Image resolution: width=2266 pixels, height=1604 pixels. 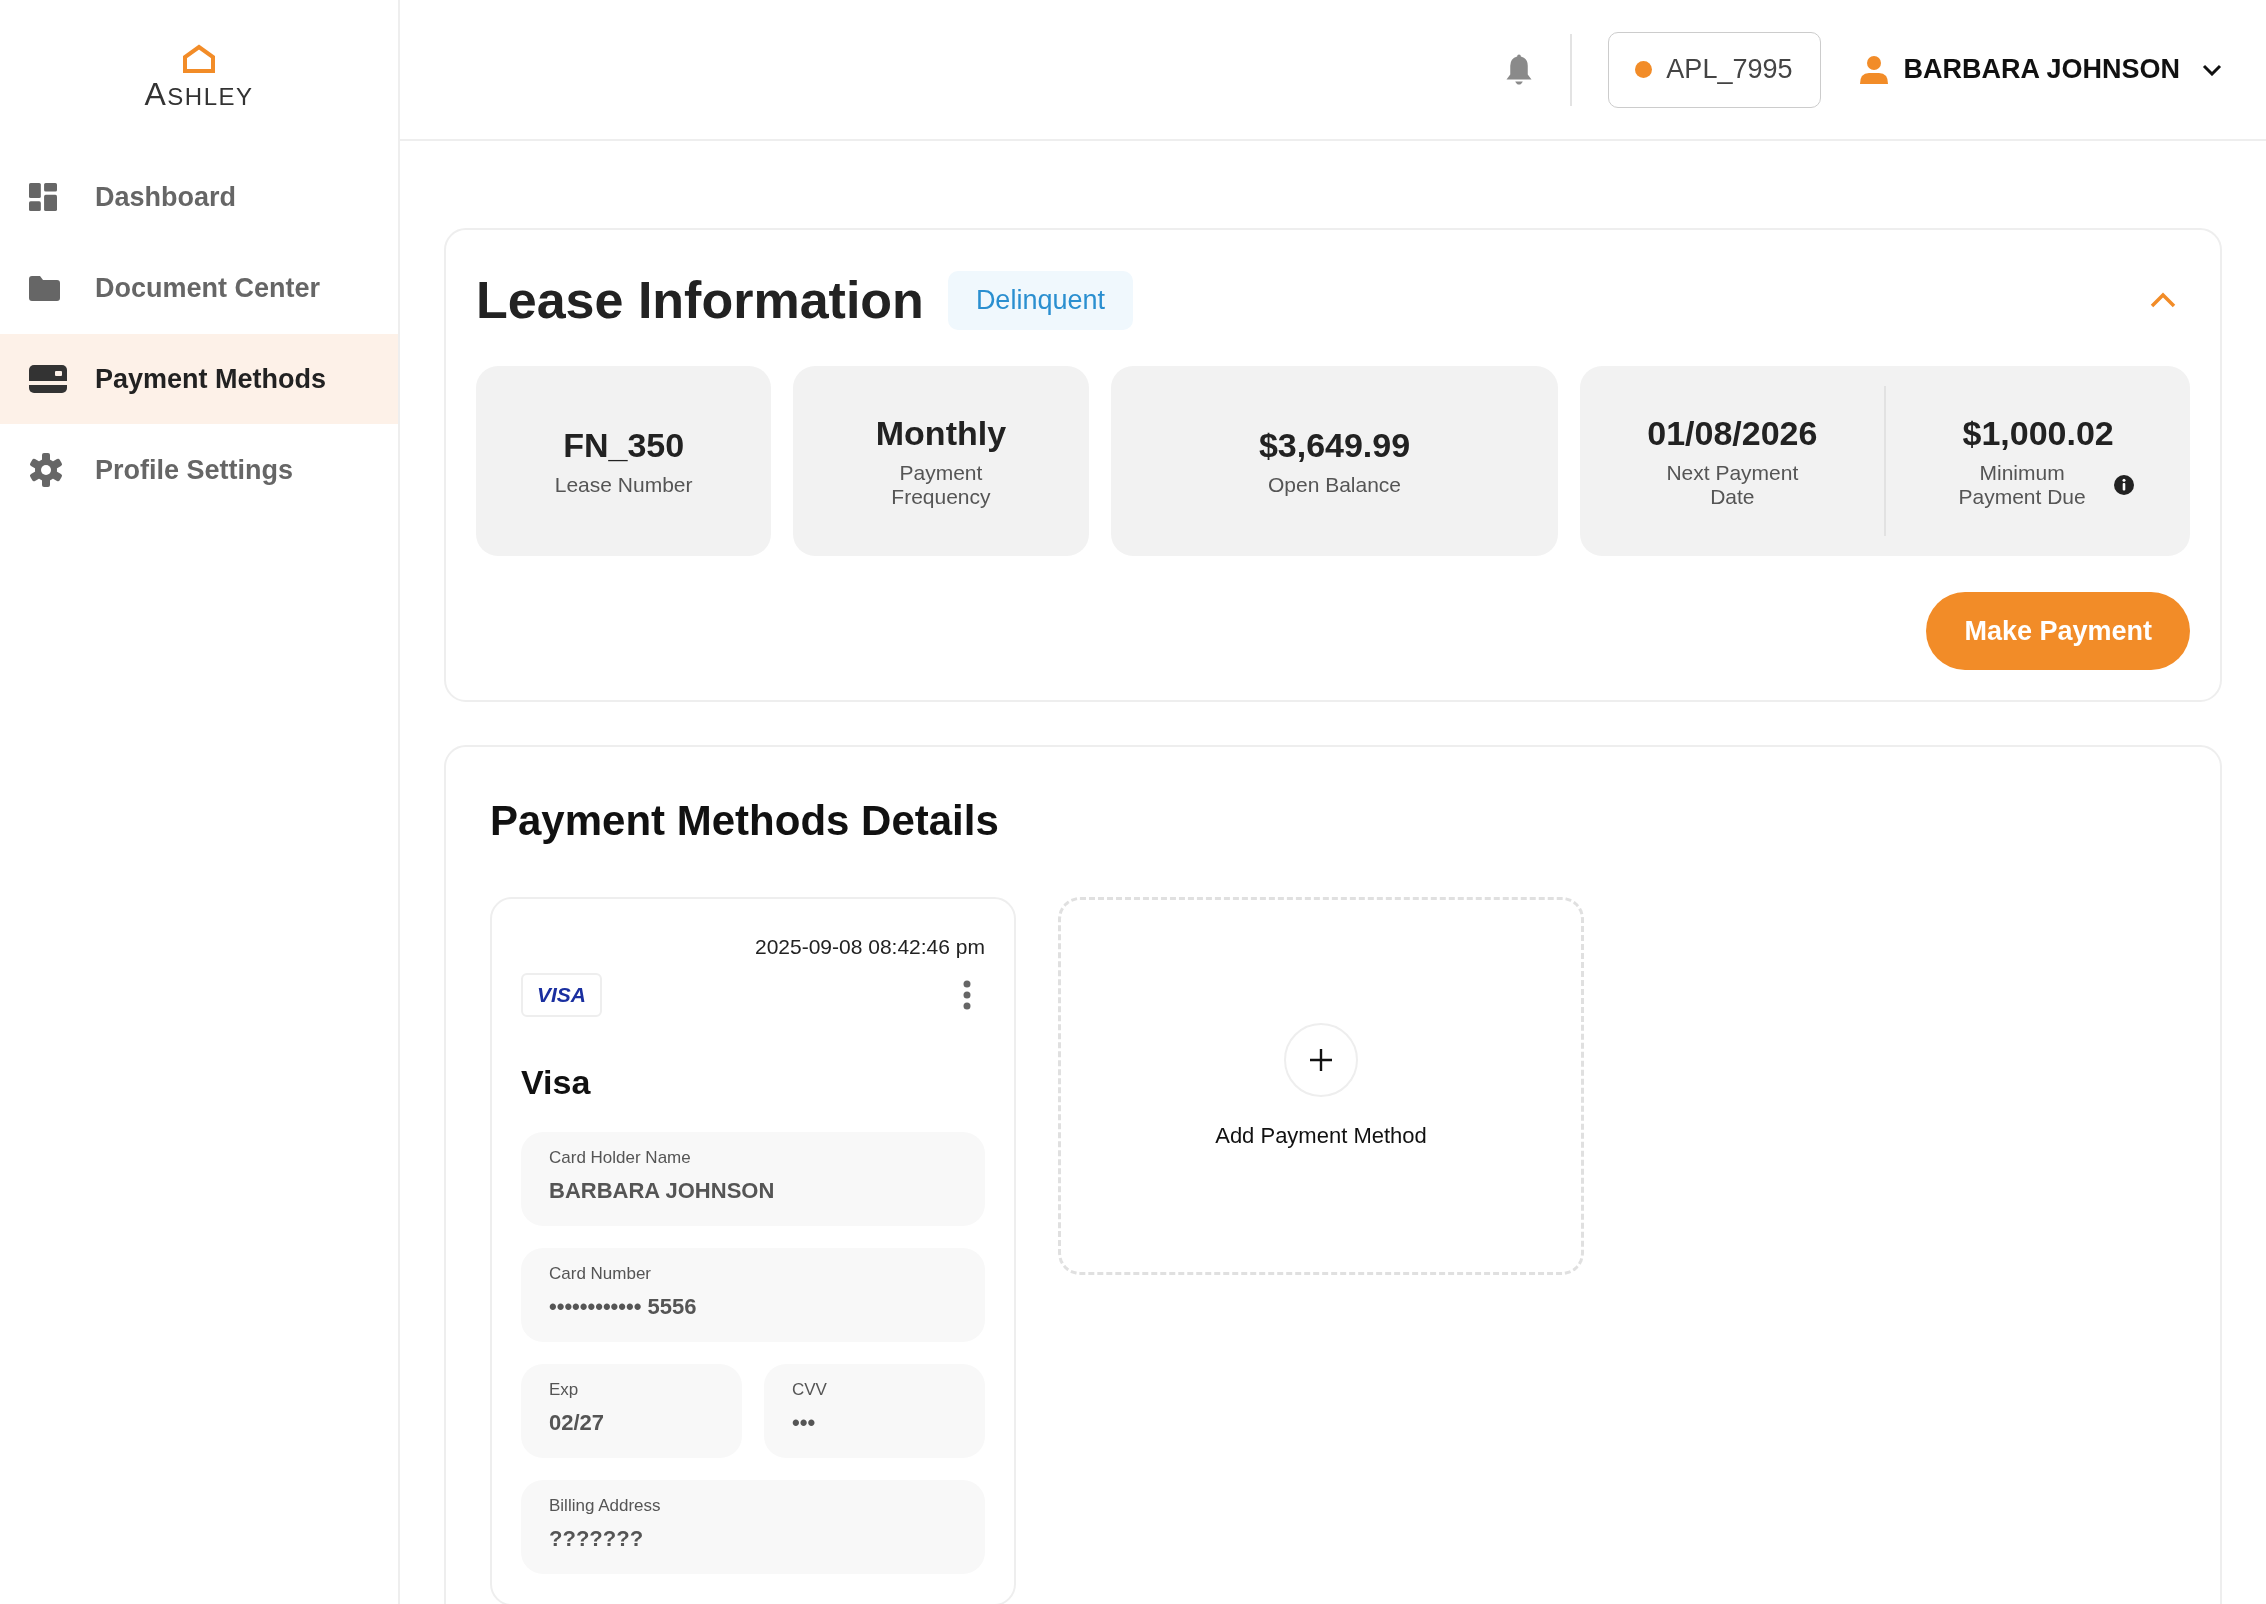 What do you see at coordinates (1321, 1060) in the screenshot?
I see `plus-icon` at bounding box center [1321, 1060].